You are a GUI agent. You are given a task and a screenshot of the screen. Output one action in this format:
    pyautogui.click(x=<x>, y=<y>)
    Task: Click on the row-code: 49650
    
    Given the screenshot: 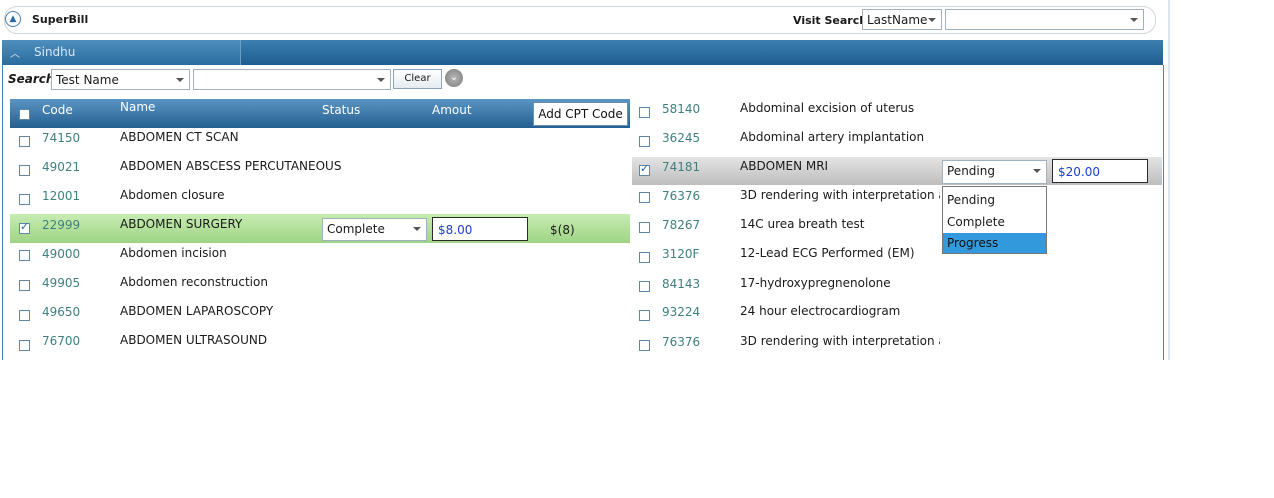 What is the action you would take?
    pyautogui.click(x=61, y=312)
    